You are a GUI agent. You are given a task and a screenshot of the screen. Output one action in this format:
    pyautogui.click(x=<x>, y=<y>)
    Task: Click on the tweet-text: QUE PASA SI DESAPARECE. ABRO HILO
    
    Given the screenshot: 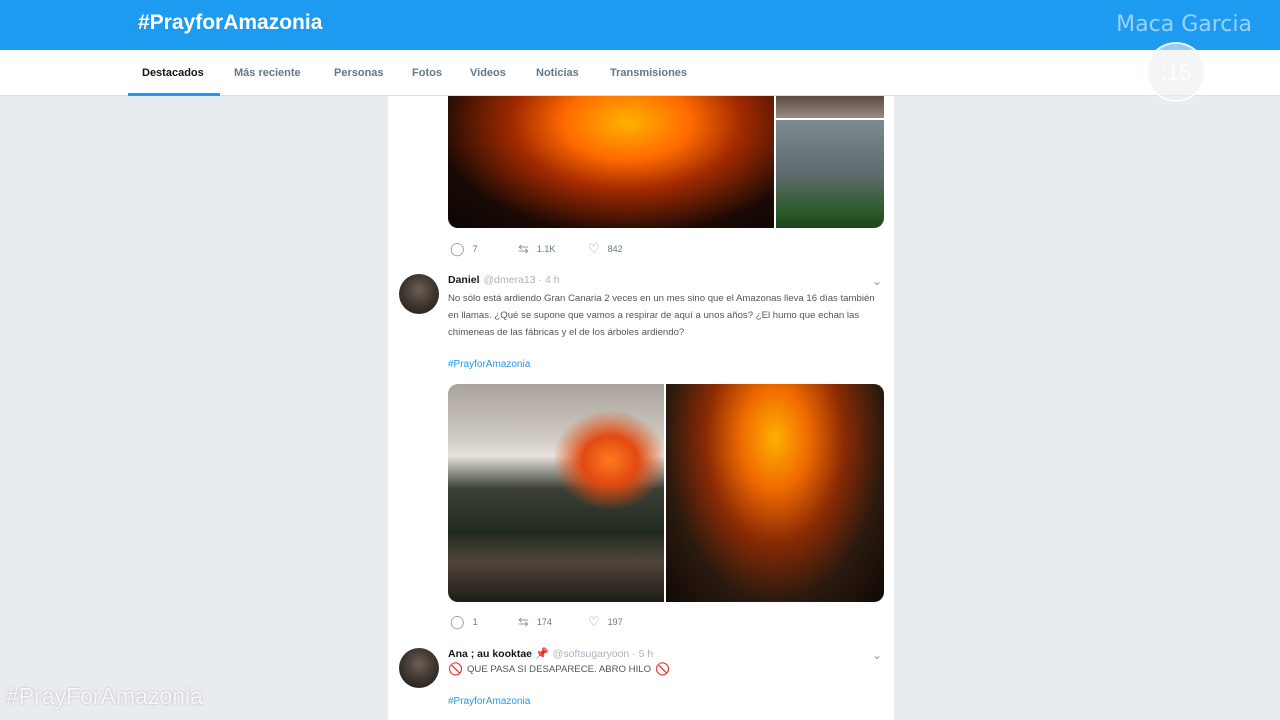 What is the action you would take?
    pyautogui.click(x=559, y=669)
    